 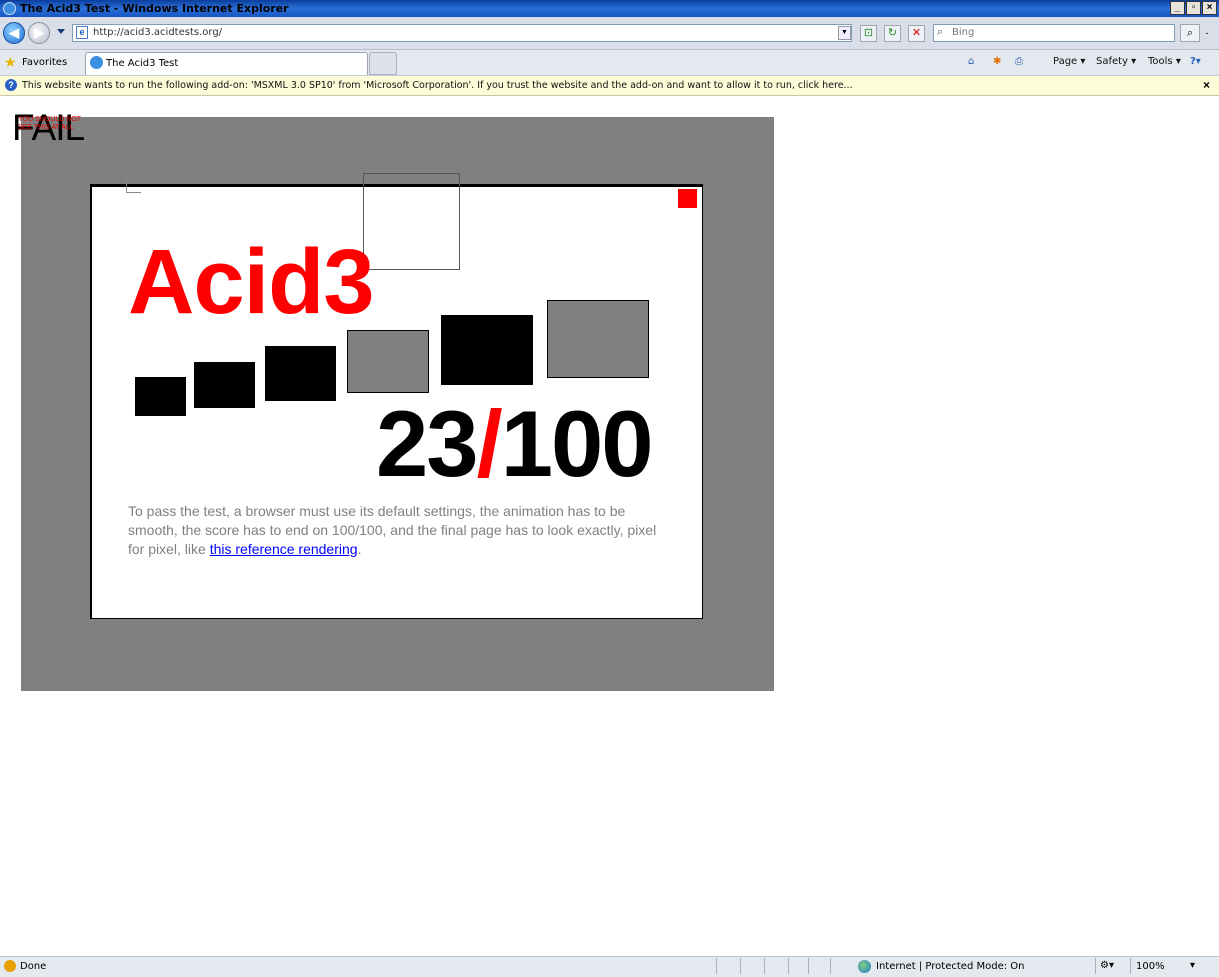 I want to click on tools-menu: Tools ▾, so click(x=1164, y=61).